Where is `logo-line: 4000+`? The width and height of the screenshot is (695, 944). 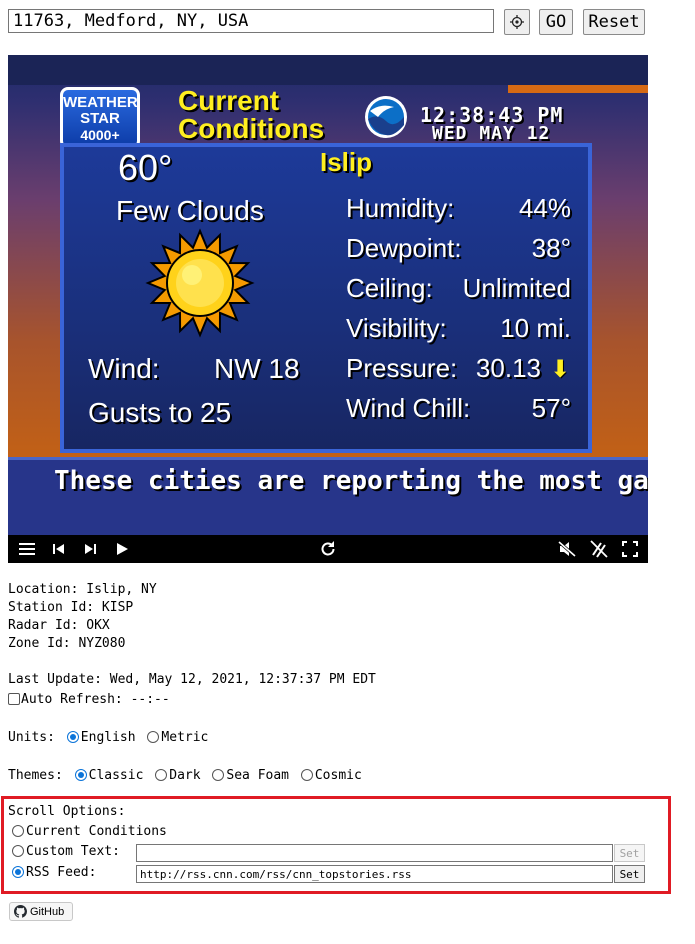 logo-line: 4000+ is located at coordinates (100, 135).